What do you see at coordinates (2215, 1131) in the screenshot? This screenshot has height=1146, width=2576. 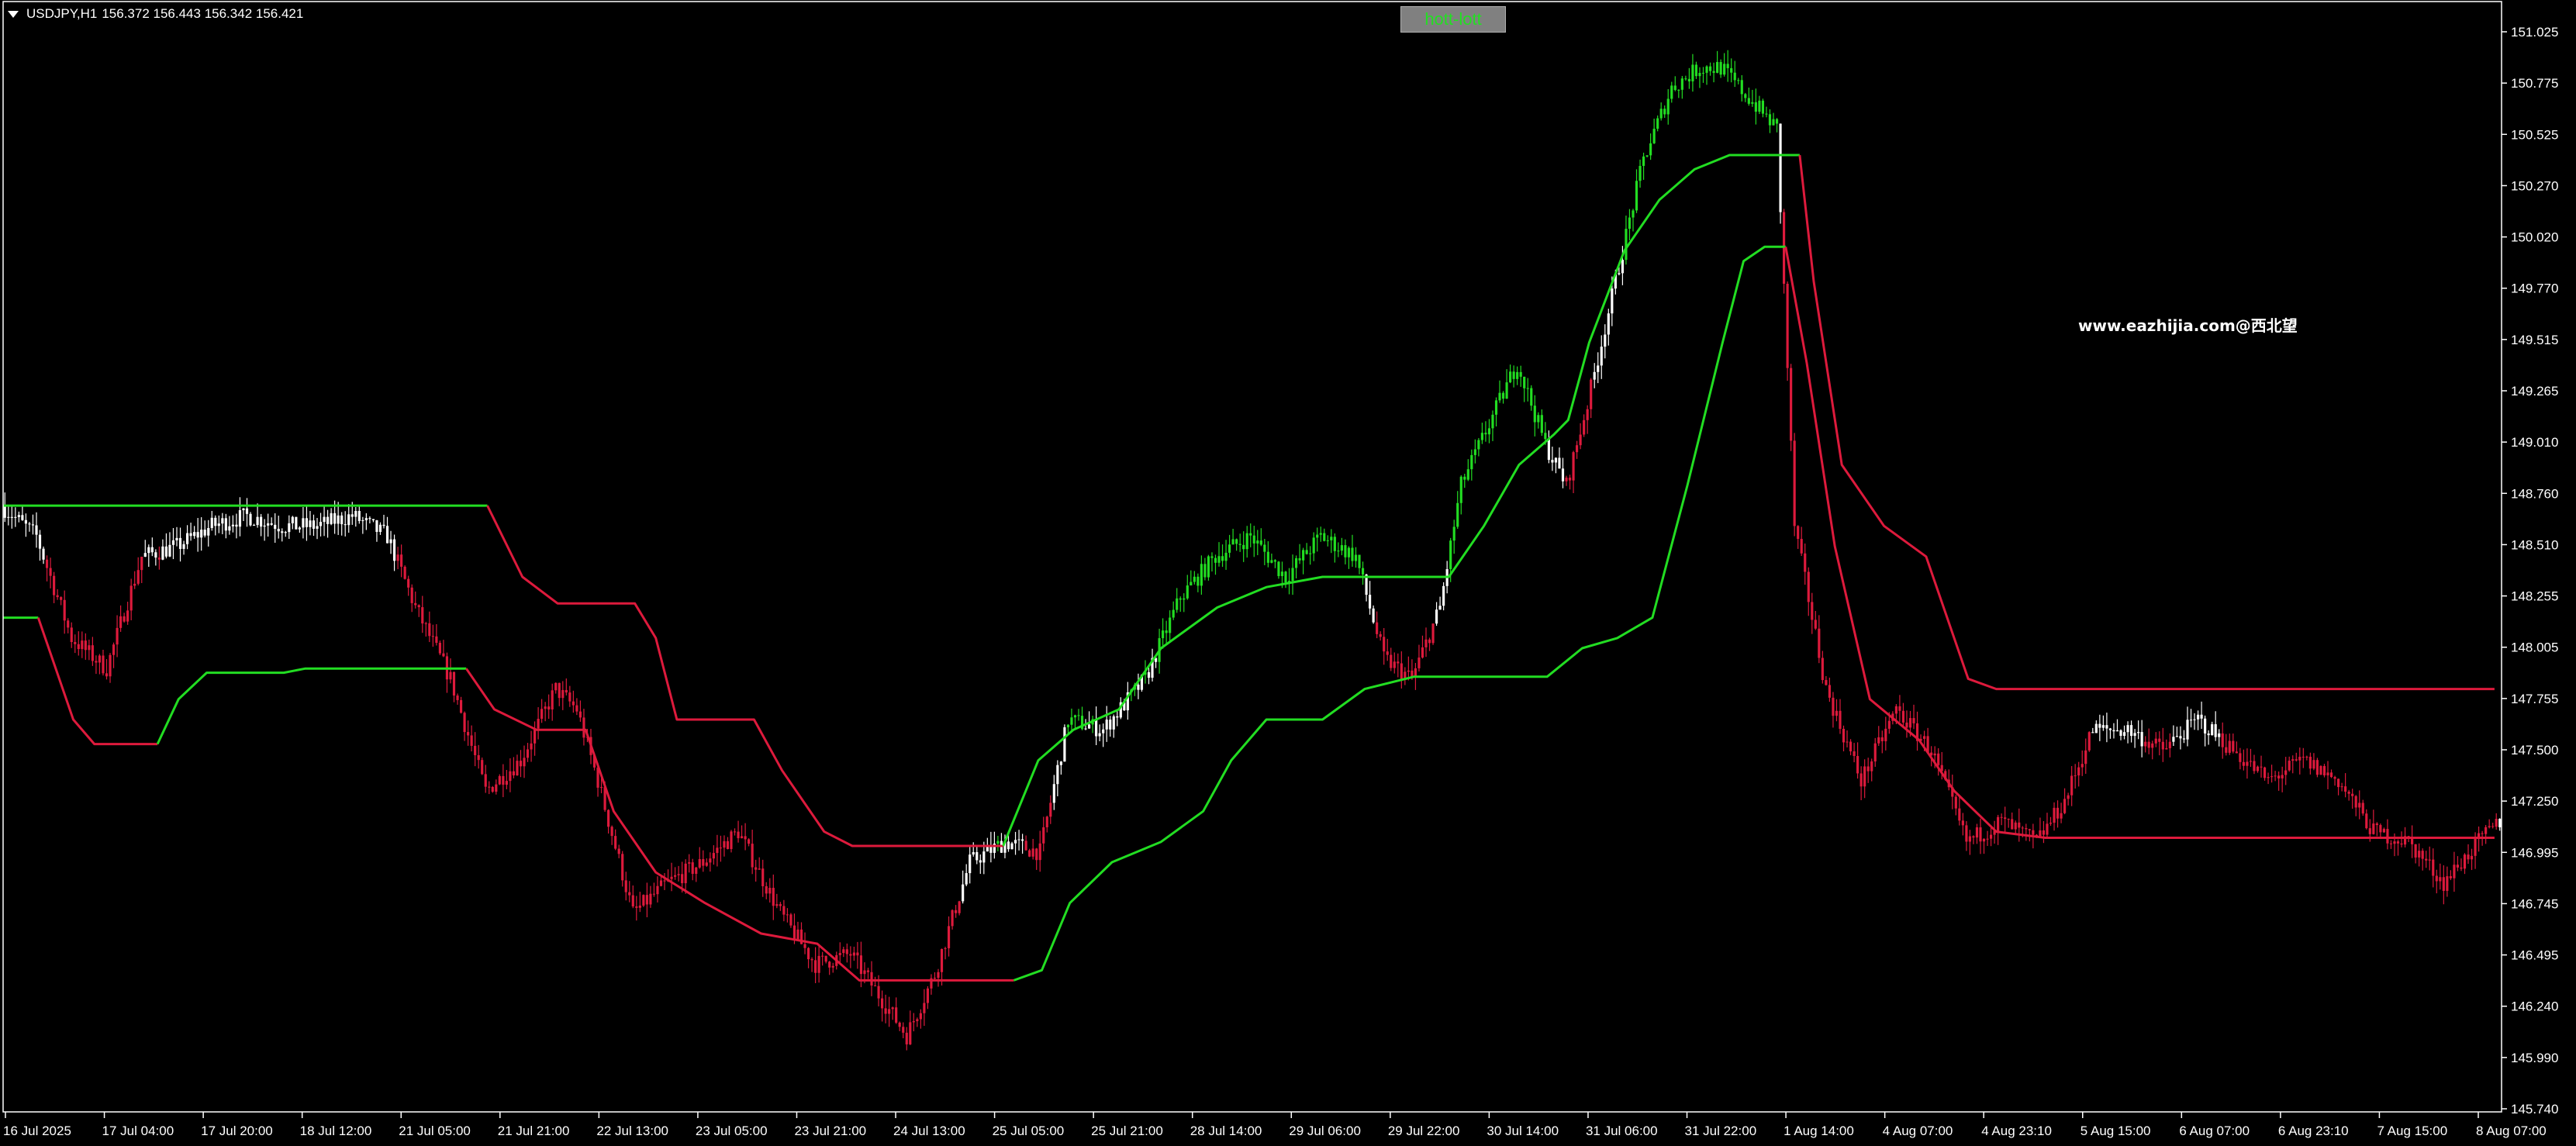 I see `x-tick-label: 6 Aug 07:00` at bounding box center [2215, 1131].